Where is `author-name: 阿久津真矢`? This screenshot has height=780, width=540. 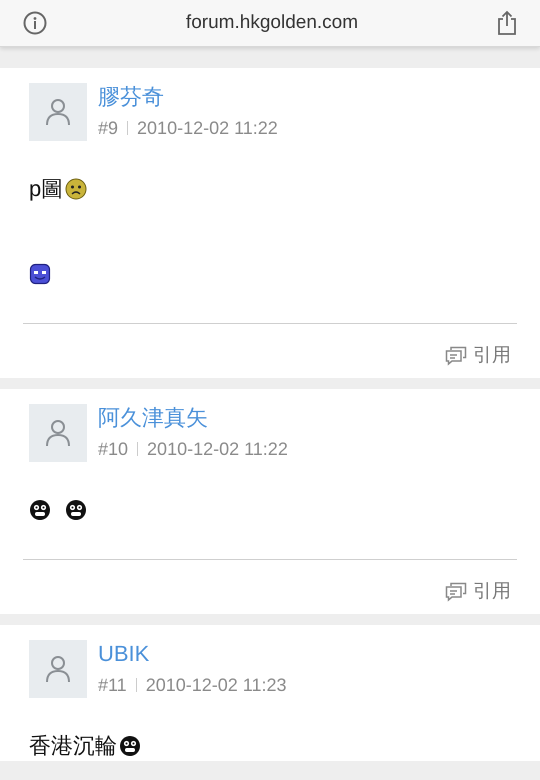 author-name: 阿久津真矢 is located at coordinates (153, 418).